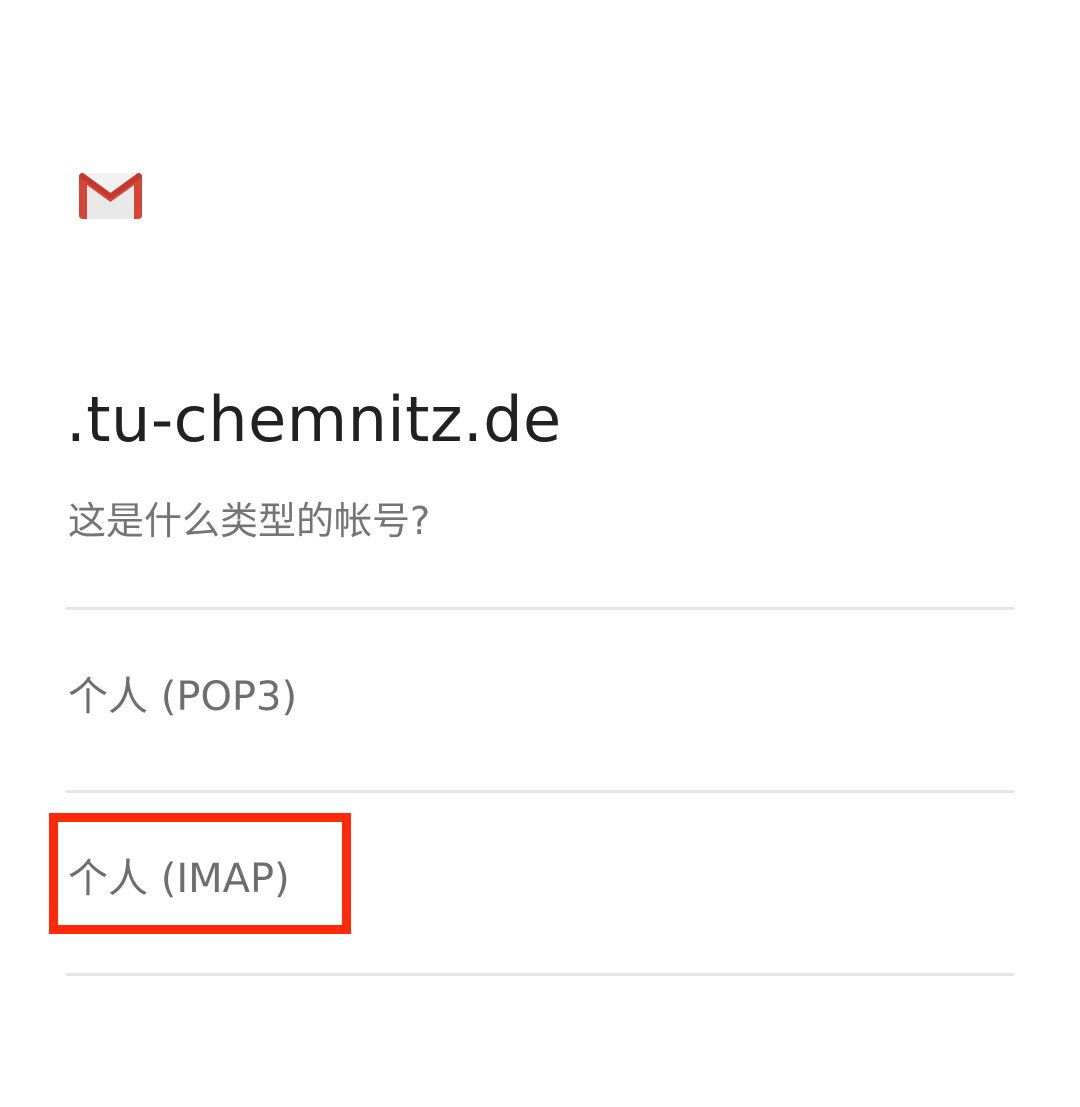 This screenshot has width=1080, height=1107. Describe the element at coordinates (540, 974) in the screenshot. I see `divider` at that location.